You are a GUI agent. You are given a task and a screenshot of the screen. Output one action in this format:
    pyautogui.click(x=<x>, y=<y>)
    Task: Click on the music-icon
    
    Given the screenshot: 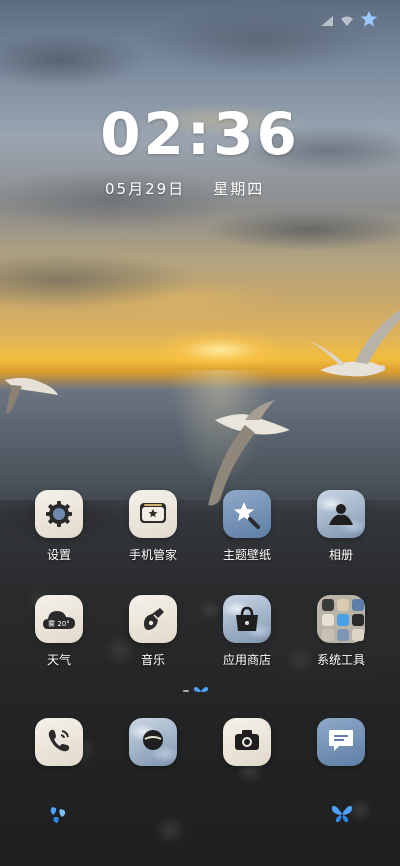 What is the action you would take?
    pyautogui.click(x=153, y=619)
    